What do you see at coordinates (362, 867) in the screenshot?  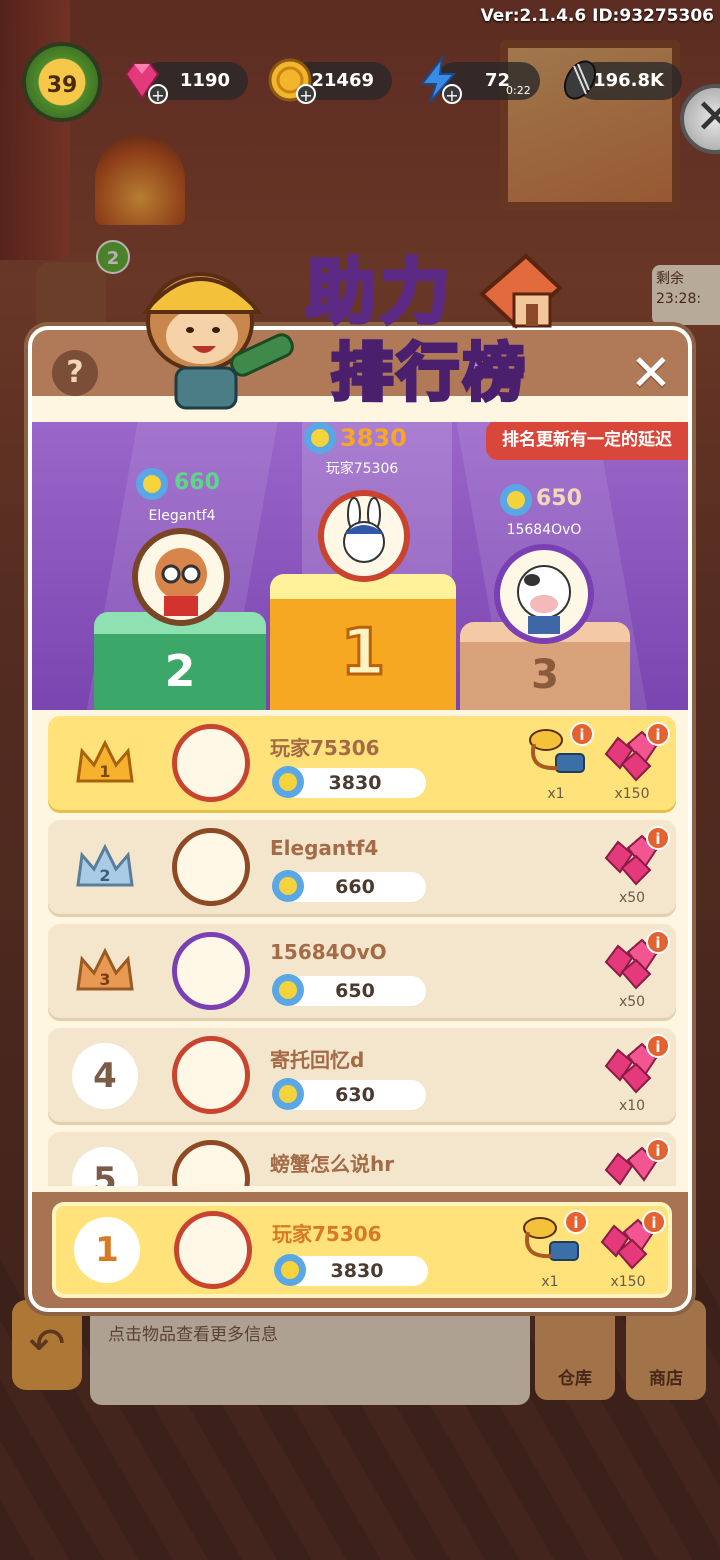 I see `ranking-row: 2 Elegantf4 660 x50 i` at bounding box center [362, 867].